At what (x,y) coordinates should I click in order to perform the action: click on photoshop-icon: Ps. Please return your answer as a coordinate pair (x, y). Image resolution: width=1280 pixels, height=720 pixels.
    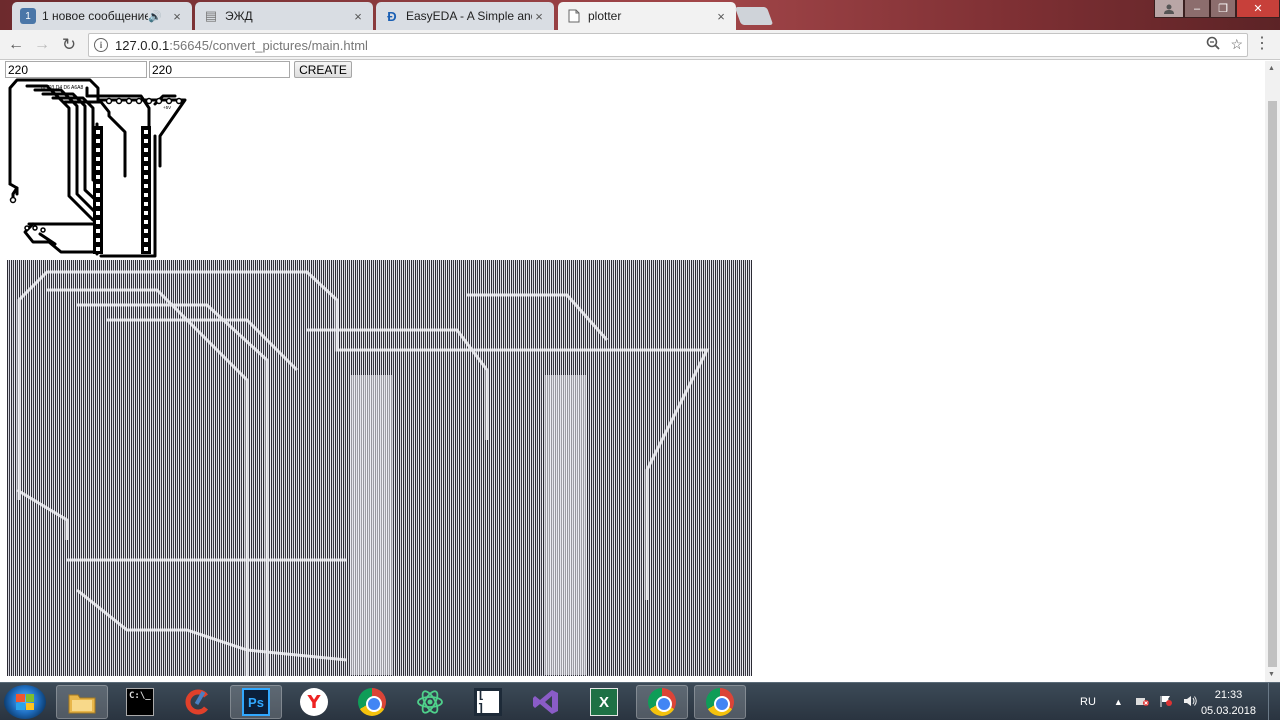
    Looking at the image, I should click on (256, 702).